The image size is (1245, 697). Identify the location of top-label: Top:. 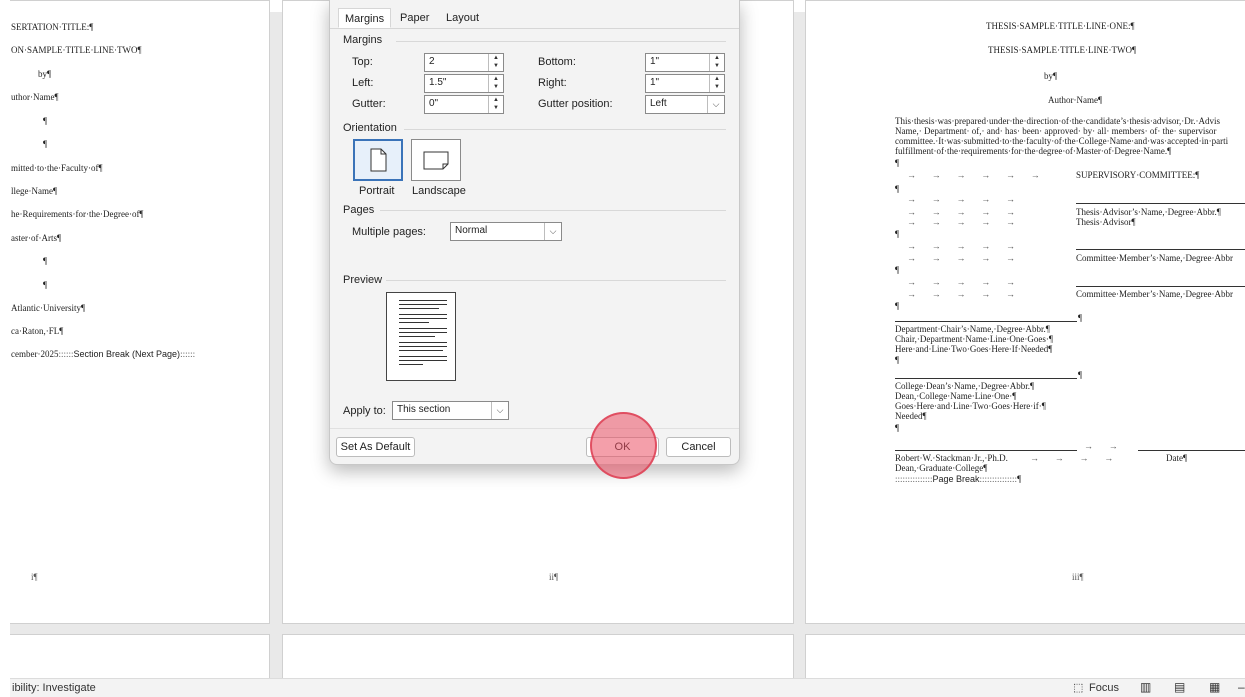
(362, 62).